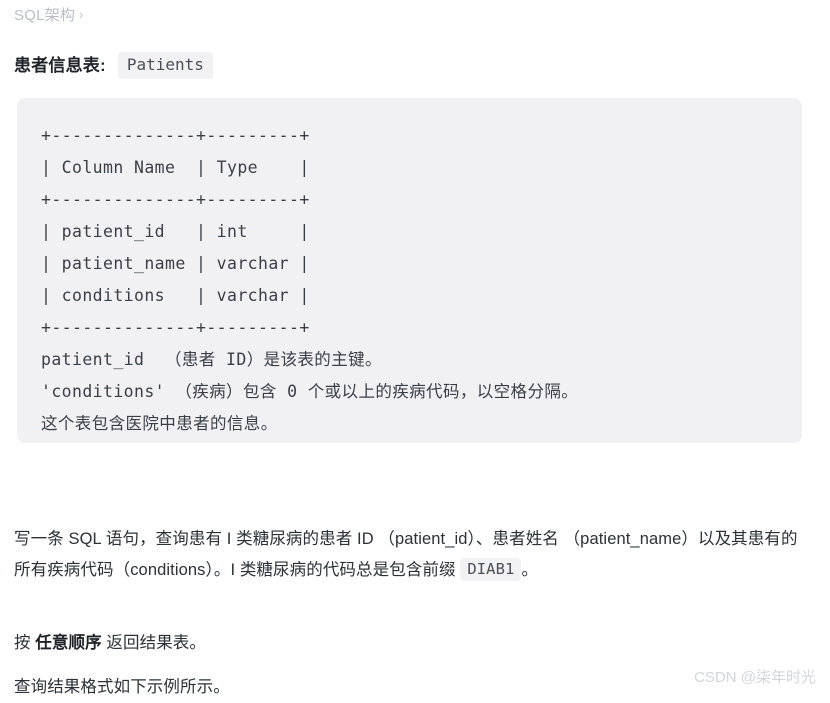 The width and height of the screenshot is (830, 703). Describe the element at coordinates (156, 642) in the screenshot. I see `order-note-suffix: 返回结果表。` at that location.